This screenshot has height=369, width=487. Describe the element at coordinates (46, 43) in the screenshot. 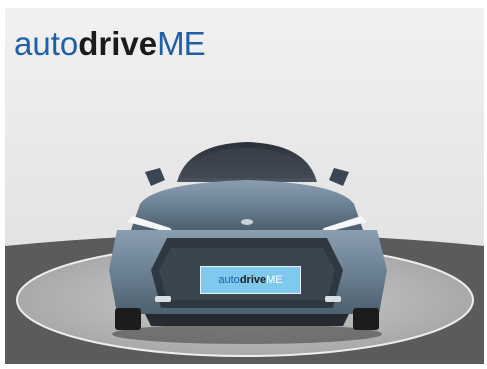

I see `logo-part-auto: auto` at that location.